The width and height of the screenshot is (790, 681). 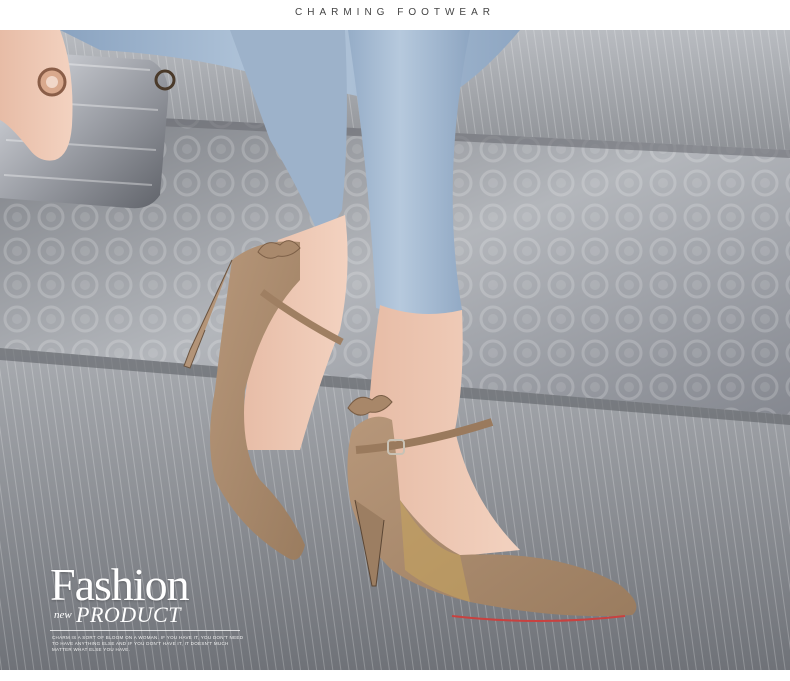 What do you see at coordinates (63, 615) in the screenshot?
I see `caption-new: new` at bounding box center [63, 615].